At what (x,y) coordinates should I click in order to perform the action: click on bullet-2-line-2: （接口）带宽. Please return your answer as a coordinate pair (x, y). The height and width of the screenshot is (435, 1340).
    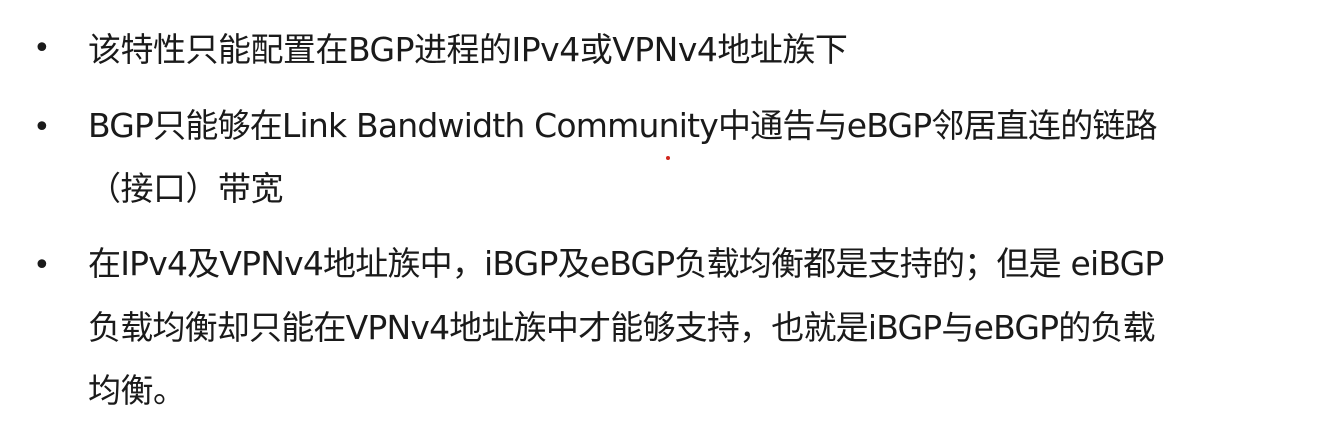
    Looking at the image, I should click on (186, 188).